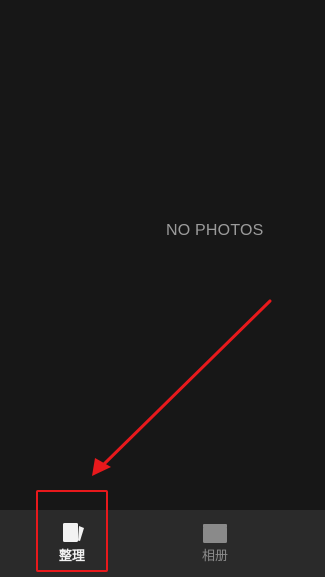  I want to click on tab-organize: 整理, so click(72, 543).